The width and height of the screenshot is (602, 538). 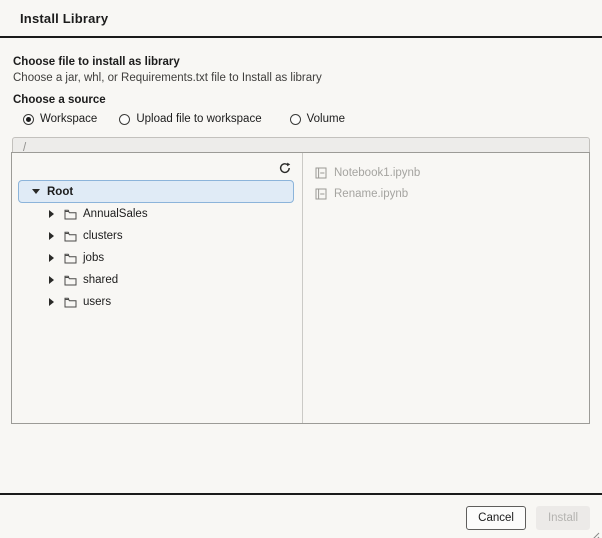 What do you see at coordinates (595, 532) in the screenshot?
I see `resize-handle` at bounding box center [595, 532].